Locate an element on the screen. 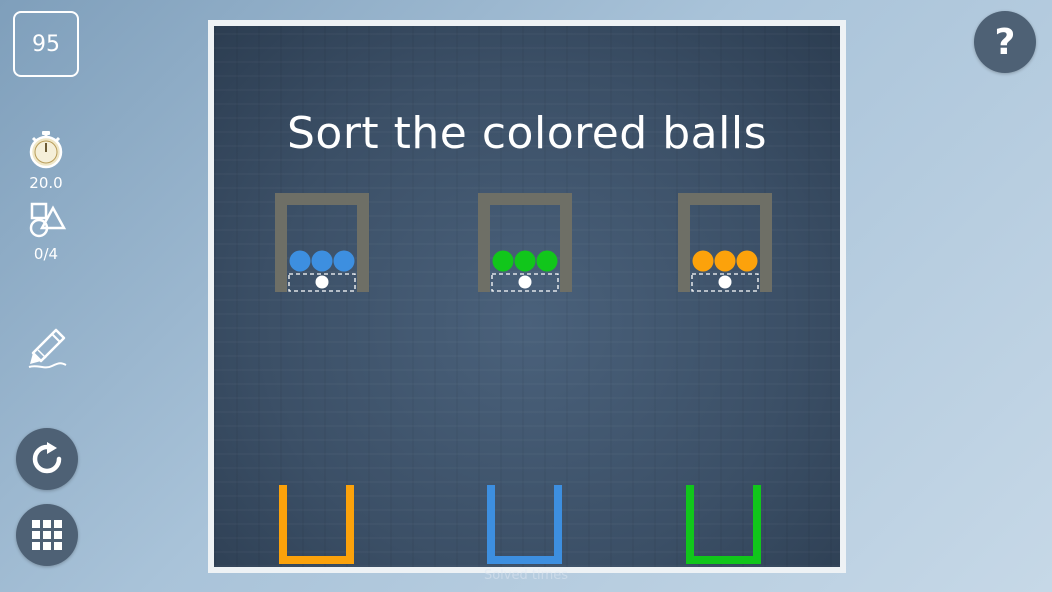 Image resolution: width=1052 pixels, height=592 pixels. restart-button is located at coordinates (47, 459).